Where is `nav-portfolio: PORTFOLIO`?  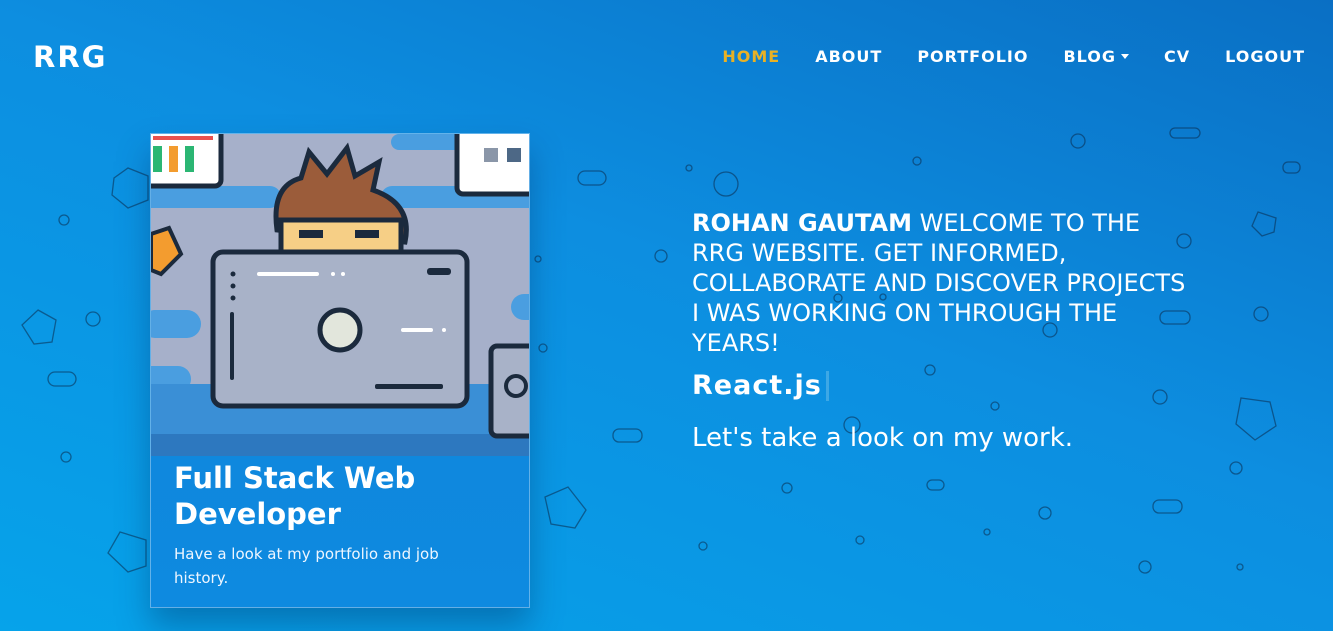
nav-portfolio: PORTFOLIO is located at coordinates (972, 56).